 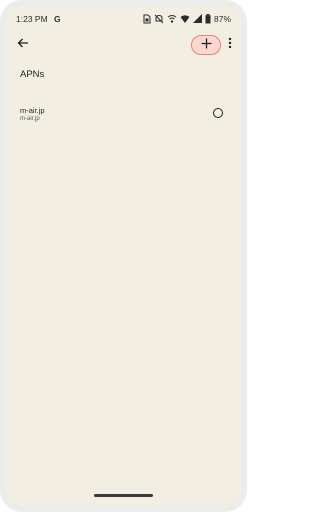 I want to click on battery-percent: 87%, so click(x=222, y=18).